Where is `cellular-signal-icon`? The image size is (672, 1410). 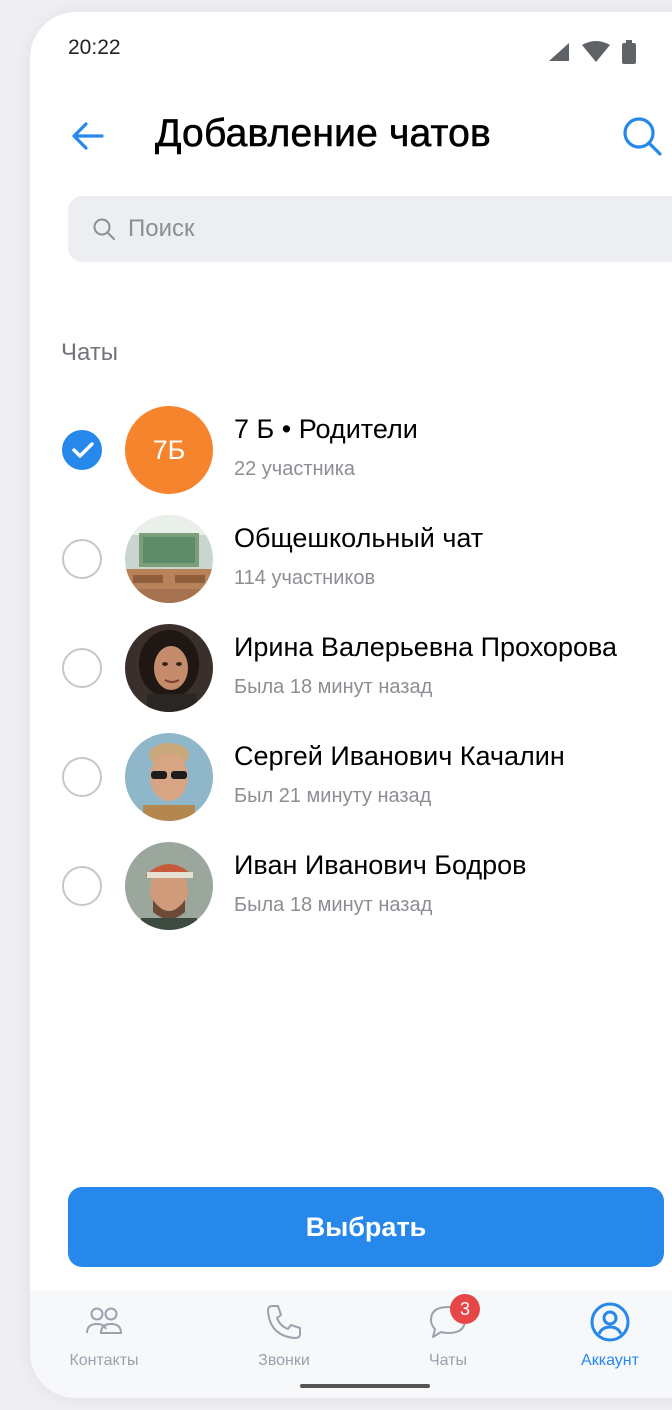
cellular-signal-icon is located at coordinates (559, 52).